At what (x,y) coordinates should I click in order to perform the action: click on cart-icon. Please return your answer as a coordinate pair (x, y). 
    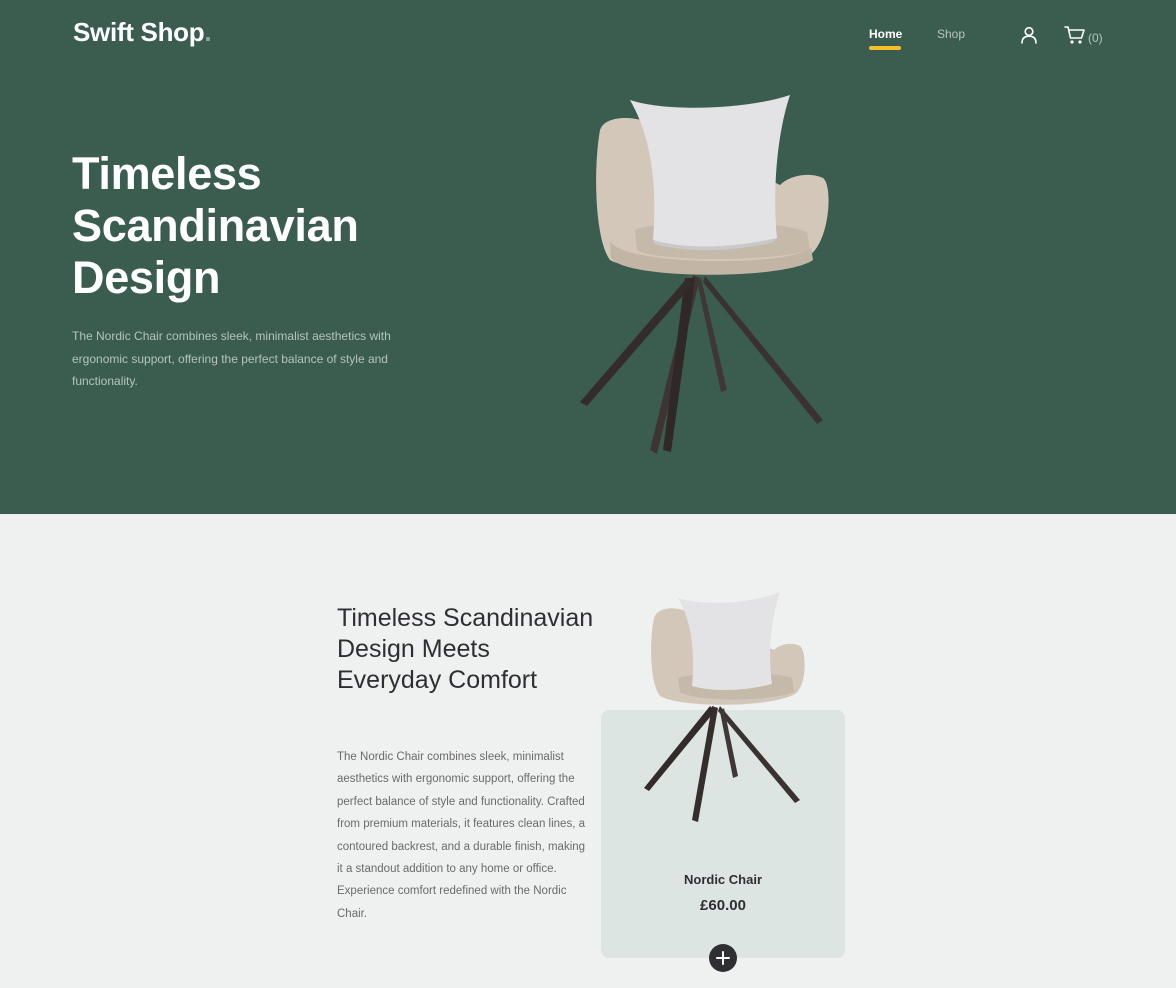
    Looking at the image, I should click on (1075, 37).